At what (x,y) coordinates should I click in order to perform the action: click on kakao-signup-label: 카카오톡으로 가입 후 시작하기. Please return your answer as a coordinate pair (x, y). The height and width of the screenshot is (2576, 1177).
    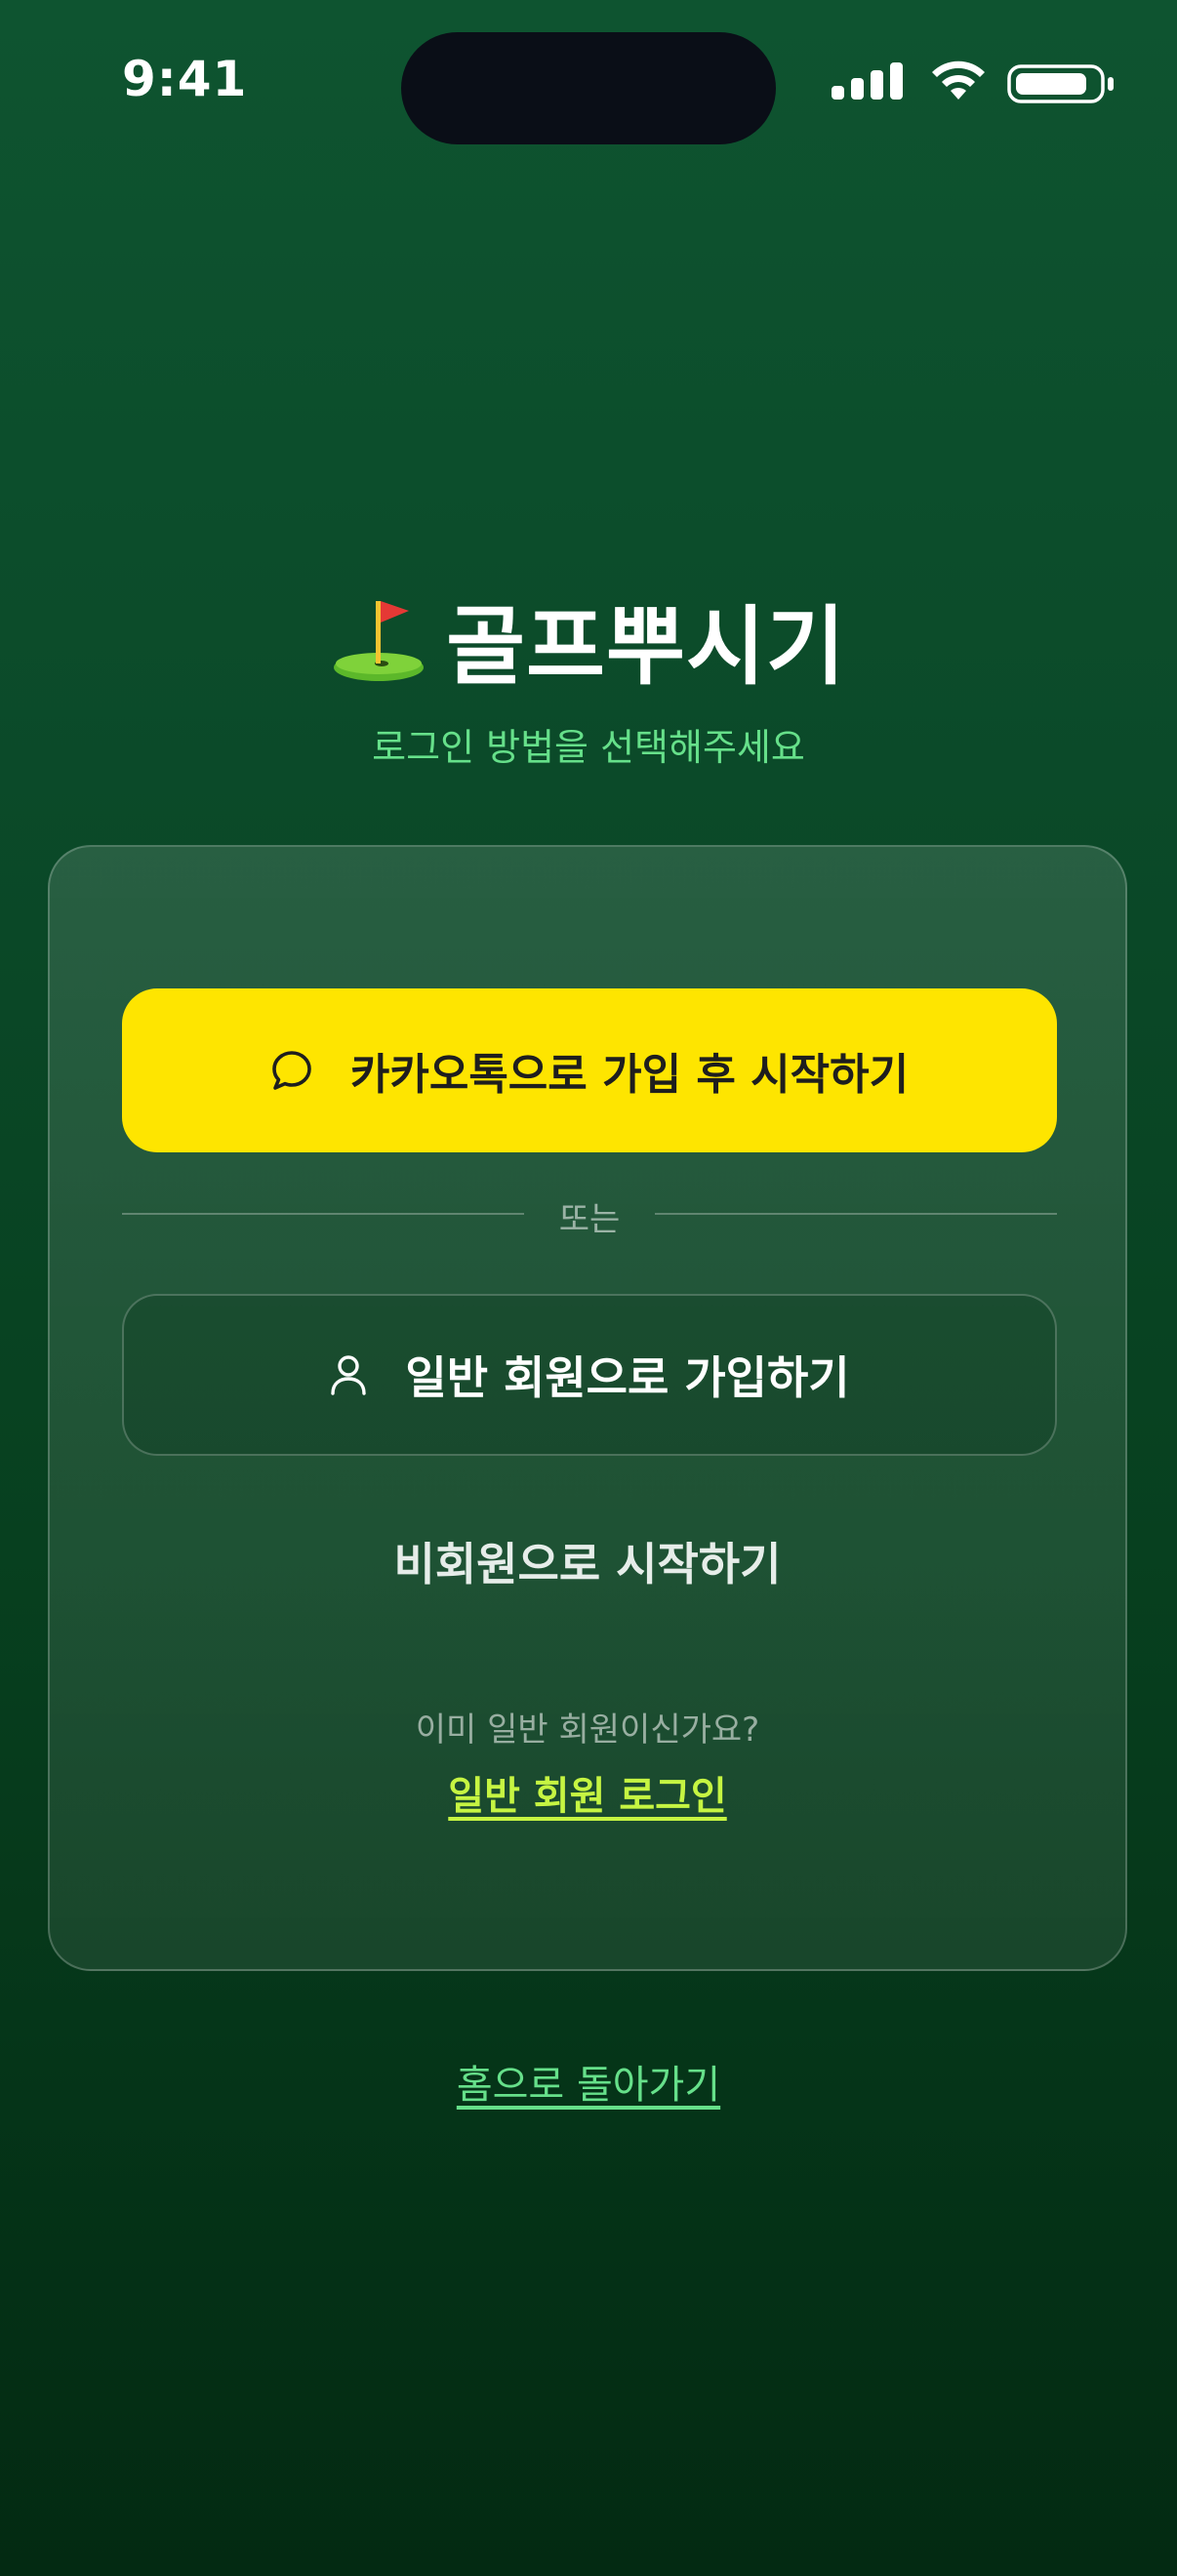
    Looking at the image, I should click on (630, 1075).